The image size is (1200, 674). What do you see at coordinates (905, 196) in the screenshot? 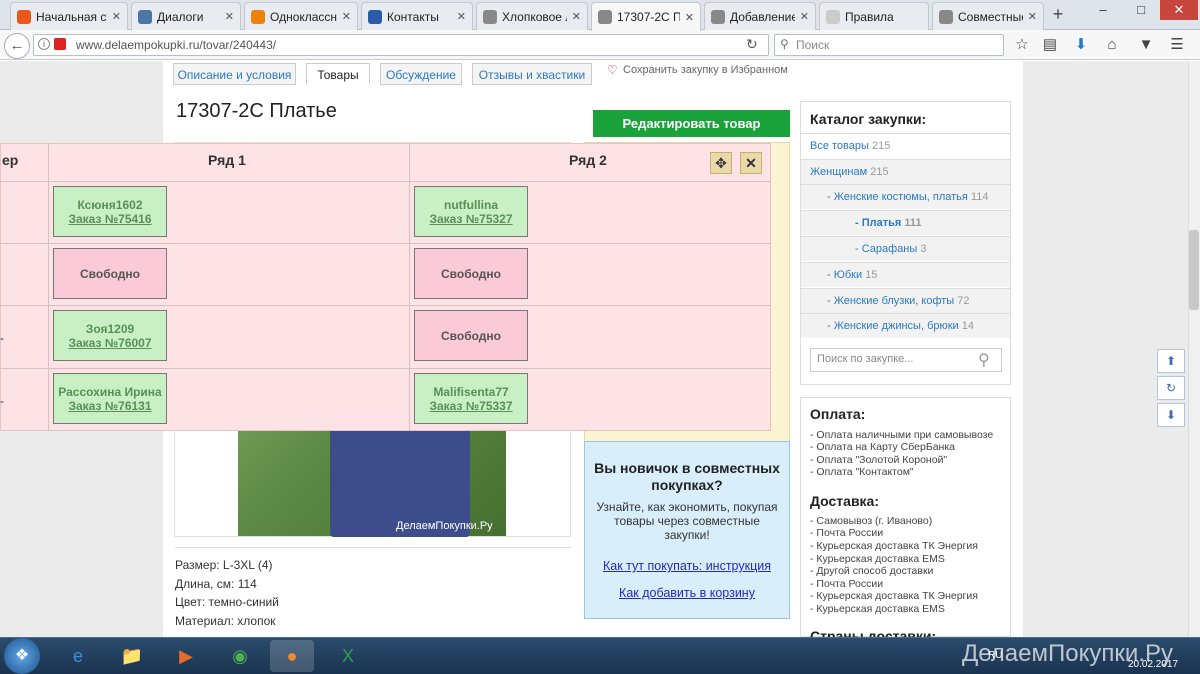
I see `catalog-item-suits-dresses: - Женские костюмы, платья 114` at bounding box center [905, 196].